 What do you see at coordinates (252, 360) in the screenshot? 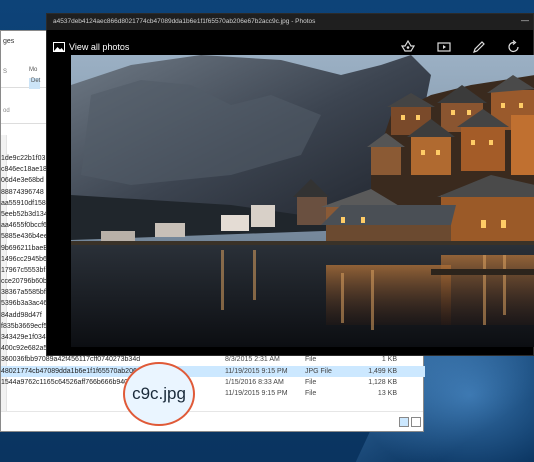
I see `file-date: 8/3/2015 2:31 AM` at bounding box center [252, 360].